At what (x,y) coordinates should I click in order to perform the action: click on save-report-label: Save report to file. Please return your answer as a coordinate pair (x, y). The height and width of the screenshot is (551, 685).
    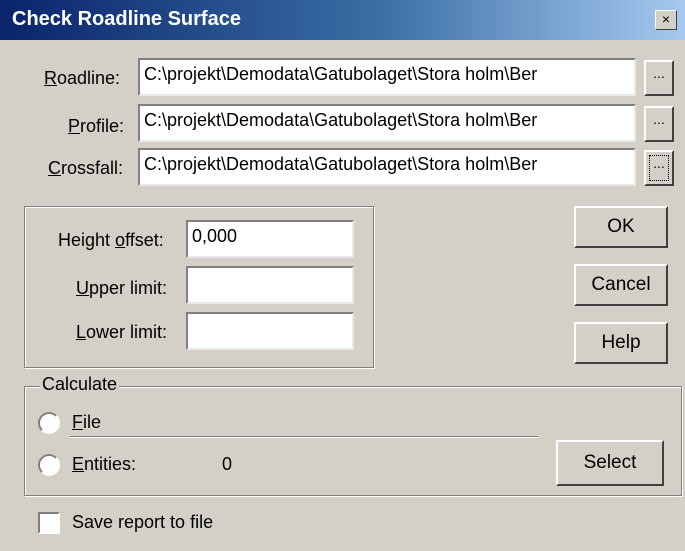
    Looking at the image, I should click on (143, 522).